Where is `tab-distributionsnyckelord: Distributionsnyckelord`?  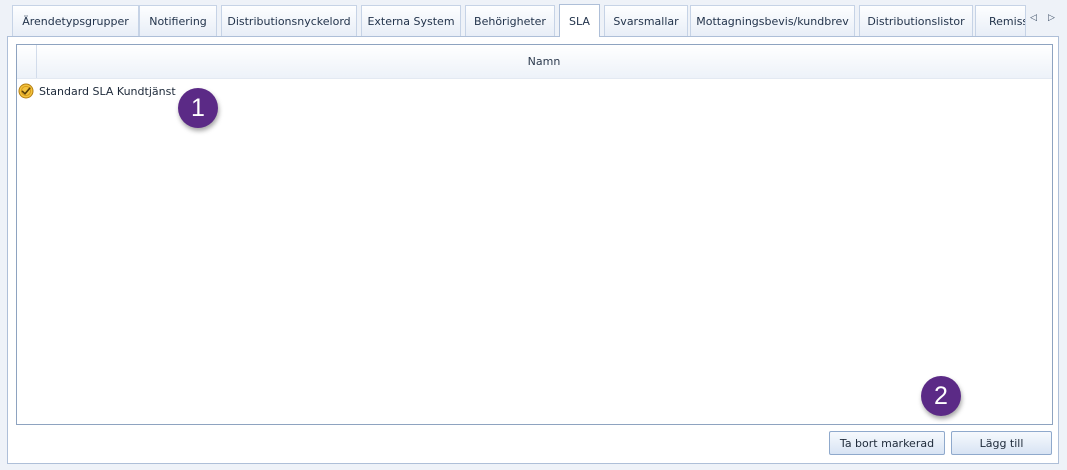 tab-distributionsnyckelord: Distributionsnyckelord is located at coordinates (289, 20).